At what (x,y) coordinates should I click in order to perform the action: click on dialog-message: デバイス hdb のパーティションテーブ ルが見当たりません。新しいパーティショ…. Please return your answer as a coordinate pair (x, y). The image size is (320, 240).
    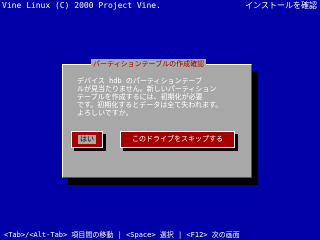
    Looking at the image, I should click on (150, 97).